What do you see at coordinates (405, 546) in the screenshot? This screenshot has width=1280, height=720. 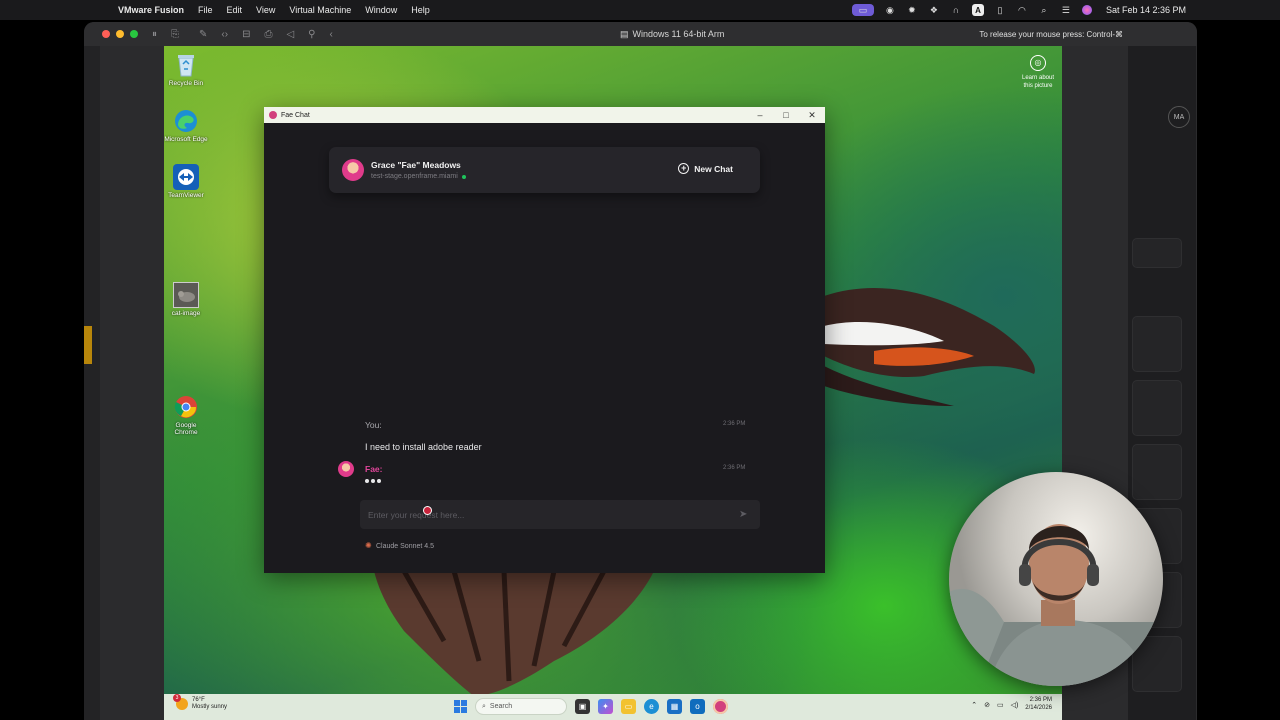 I see `model-label: Claude Sonnet 4.5` at bounding box center [405, 546].